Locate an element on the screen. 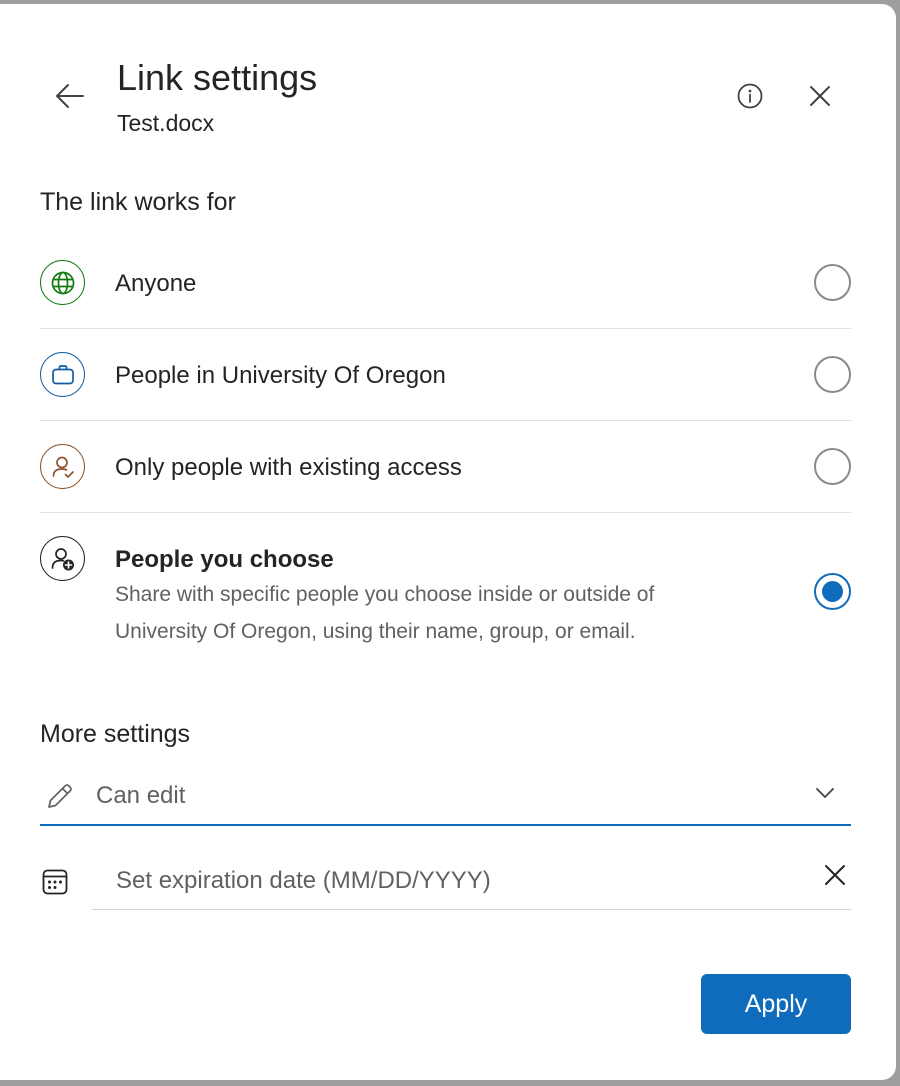 The image size is (900, 1086). option-label: Anyone is located at coordinates (156, 283).